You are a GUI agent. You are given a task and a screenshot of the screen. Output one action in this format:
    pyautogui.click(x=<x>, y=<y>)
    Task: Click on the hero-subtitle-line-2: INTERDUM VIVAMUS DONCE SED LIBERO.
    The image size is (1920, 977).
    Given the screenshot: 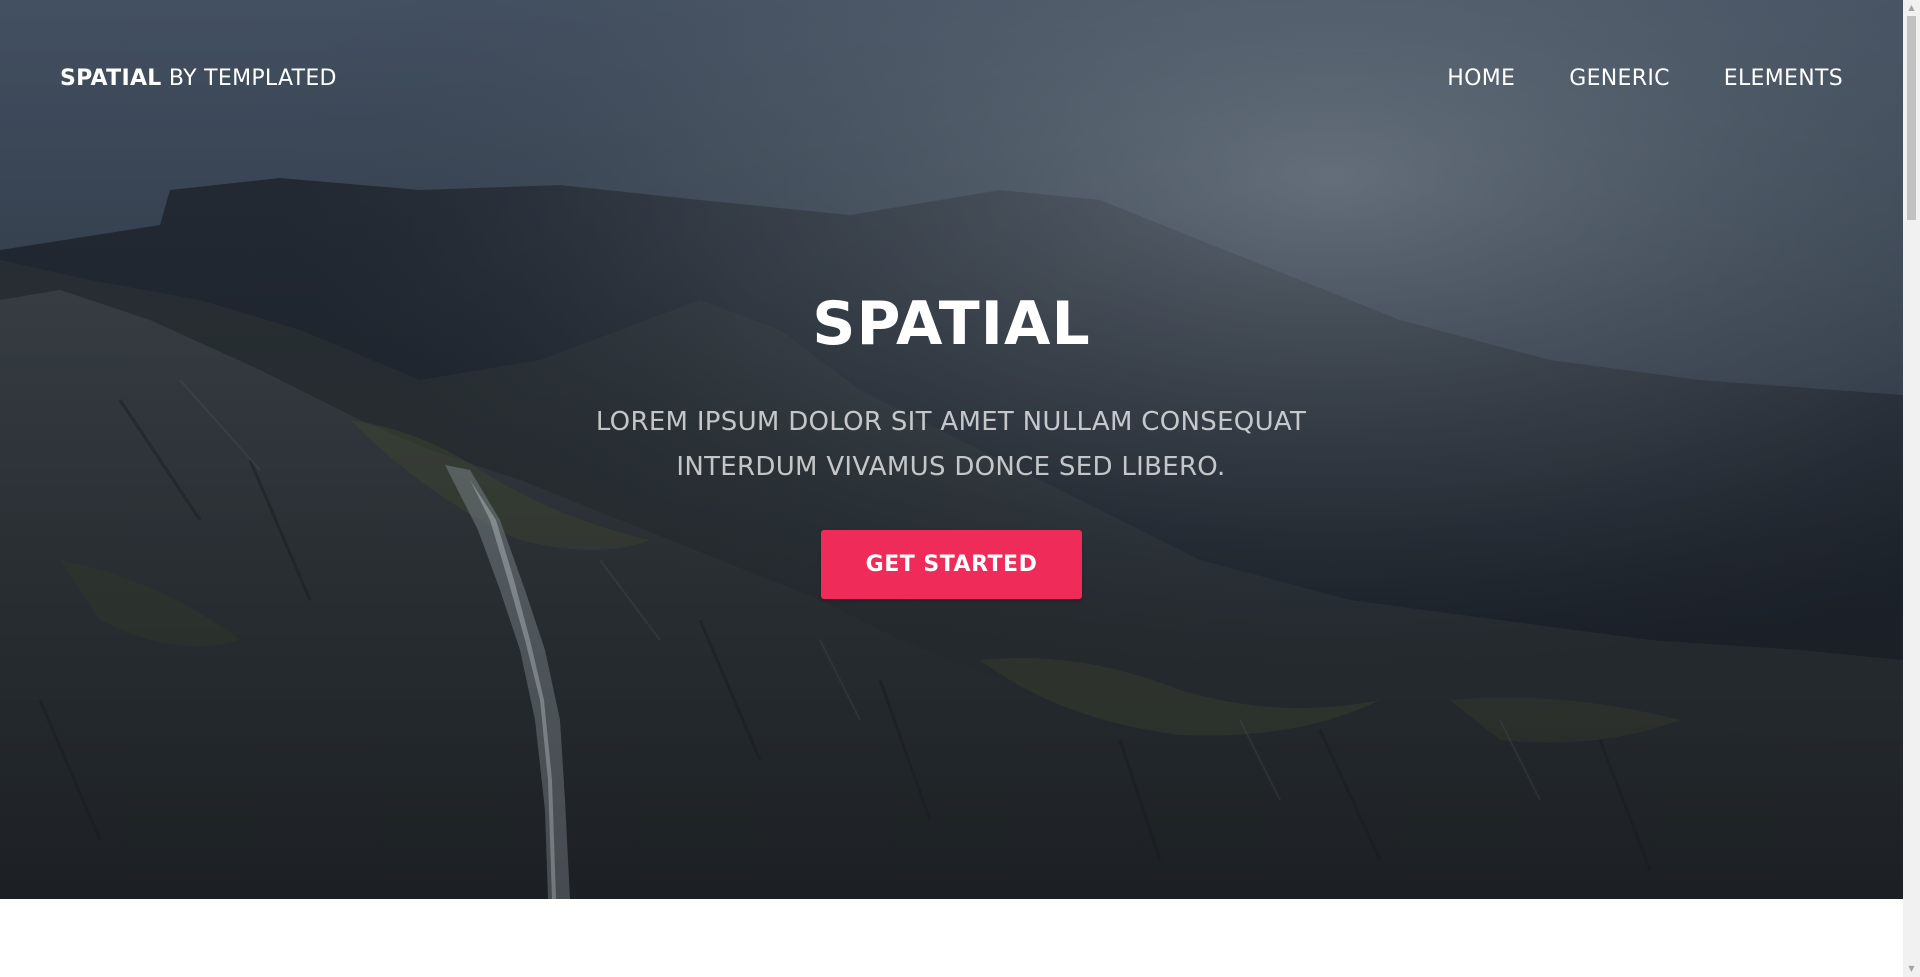 What is the action you would take?
    pyautogui.click(x=951, y=467)
    